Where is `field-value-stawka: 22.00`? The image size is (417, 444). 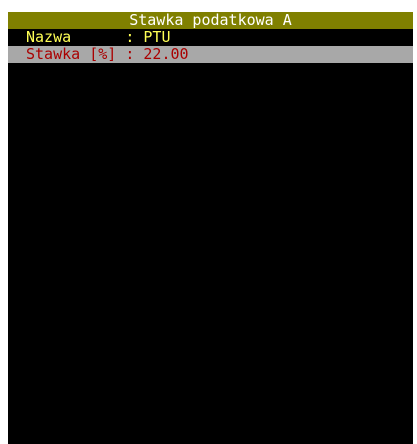
field-value-stawka: 22.00 is located at coordinates (165, 54).